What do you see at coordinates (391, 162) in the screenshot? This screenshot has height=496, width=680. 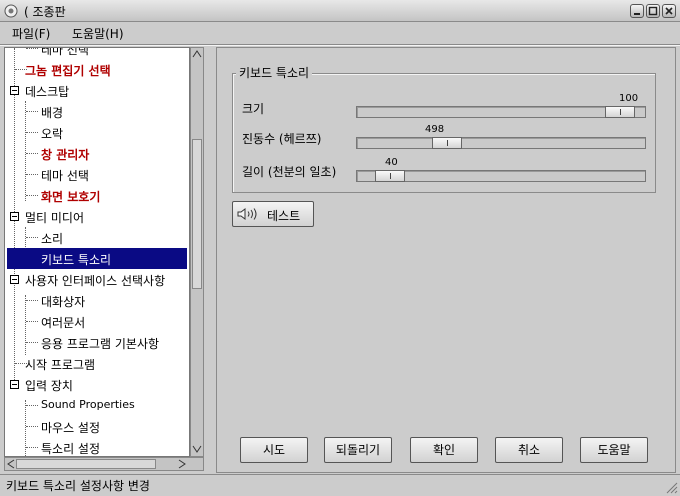 I see `duration-value: 40` at bounding box center [391, 162].